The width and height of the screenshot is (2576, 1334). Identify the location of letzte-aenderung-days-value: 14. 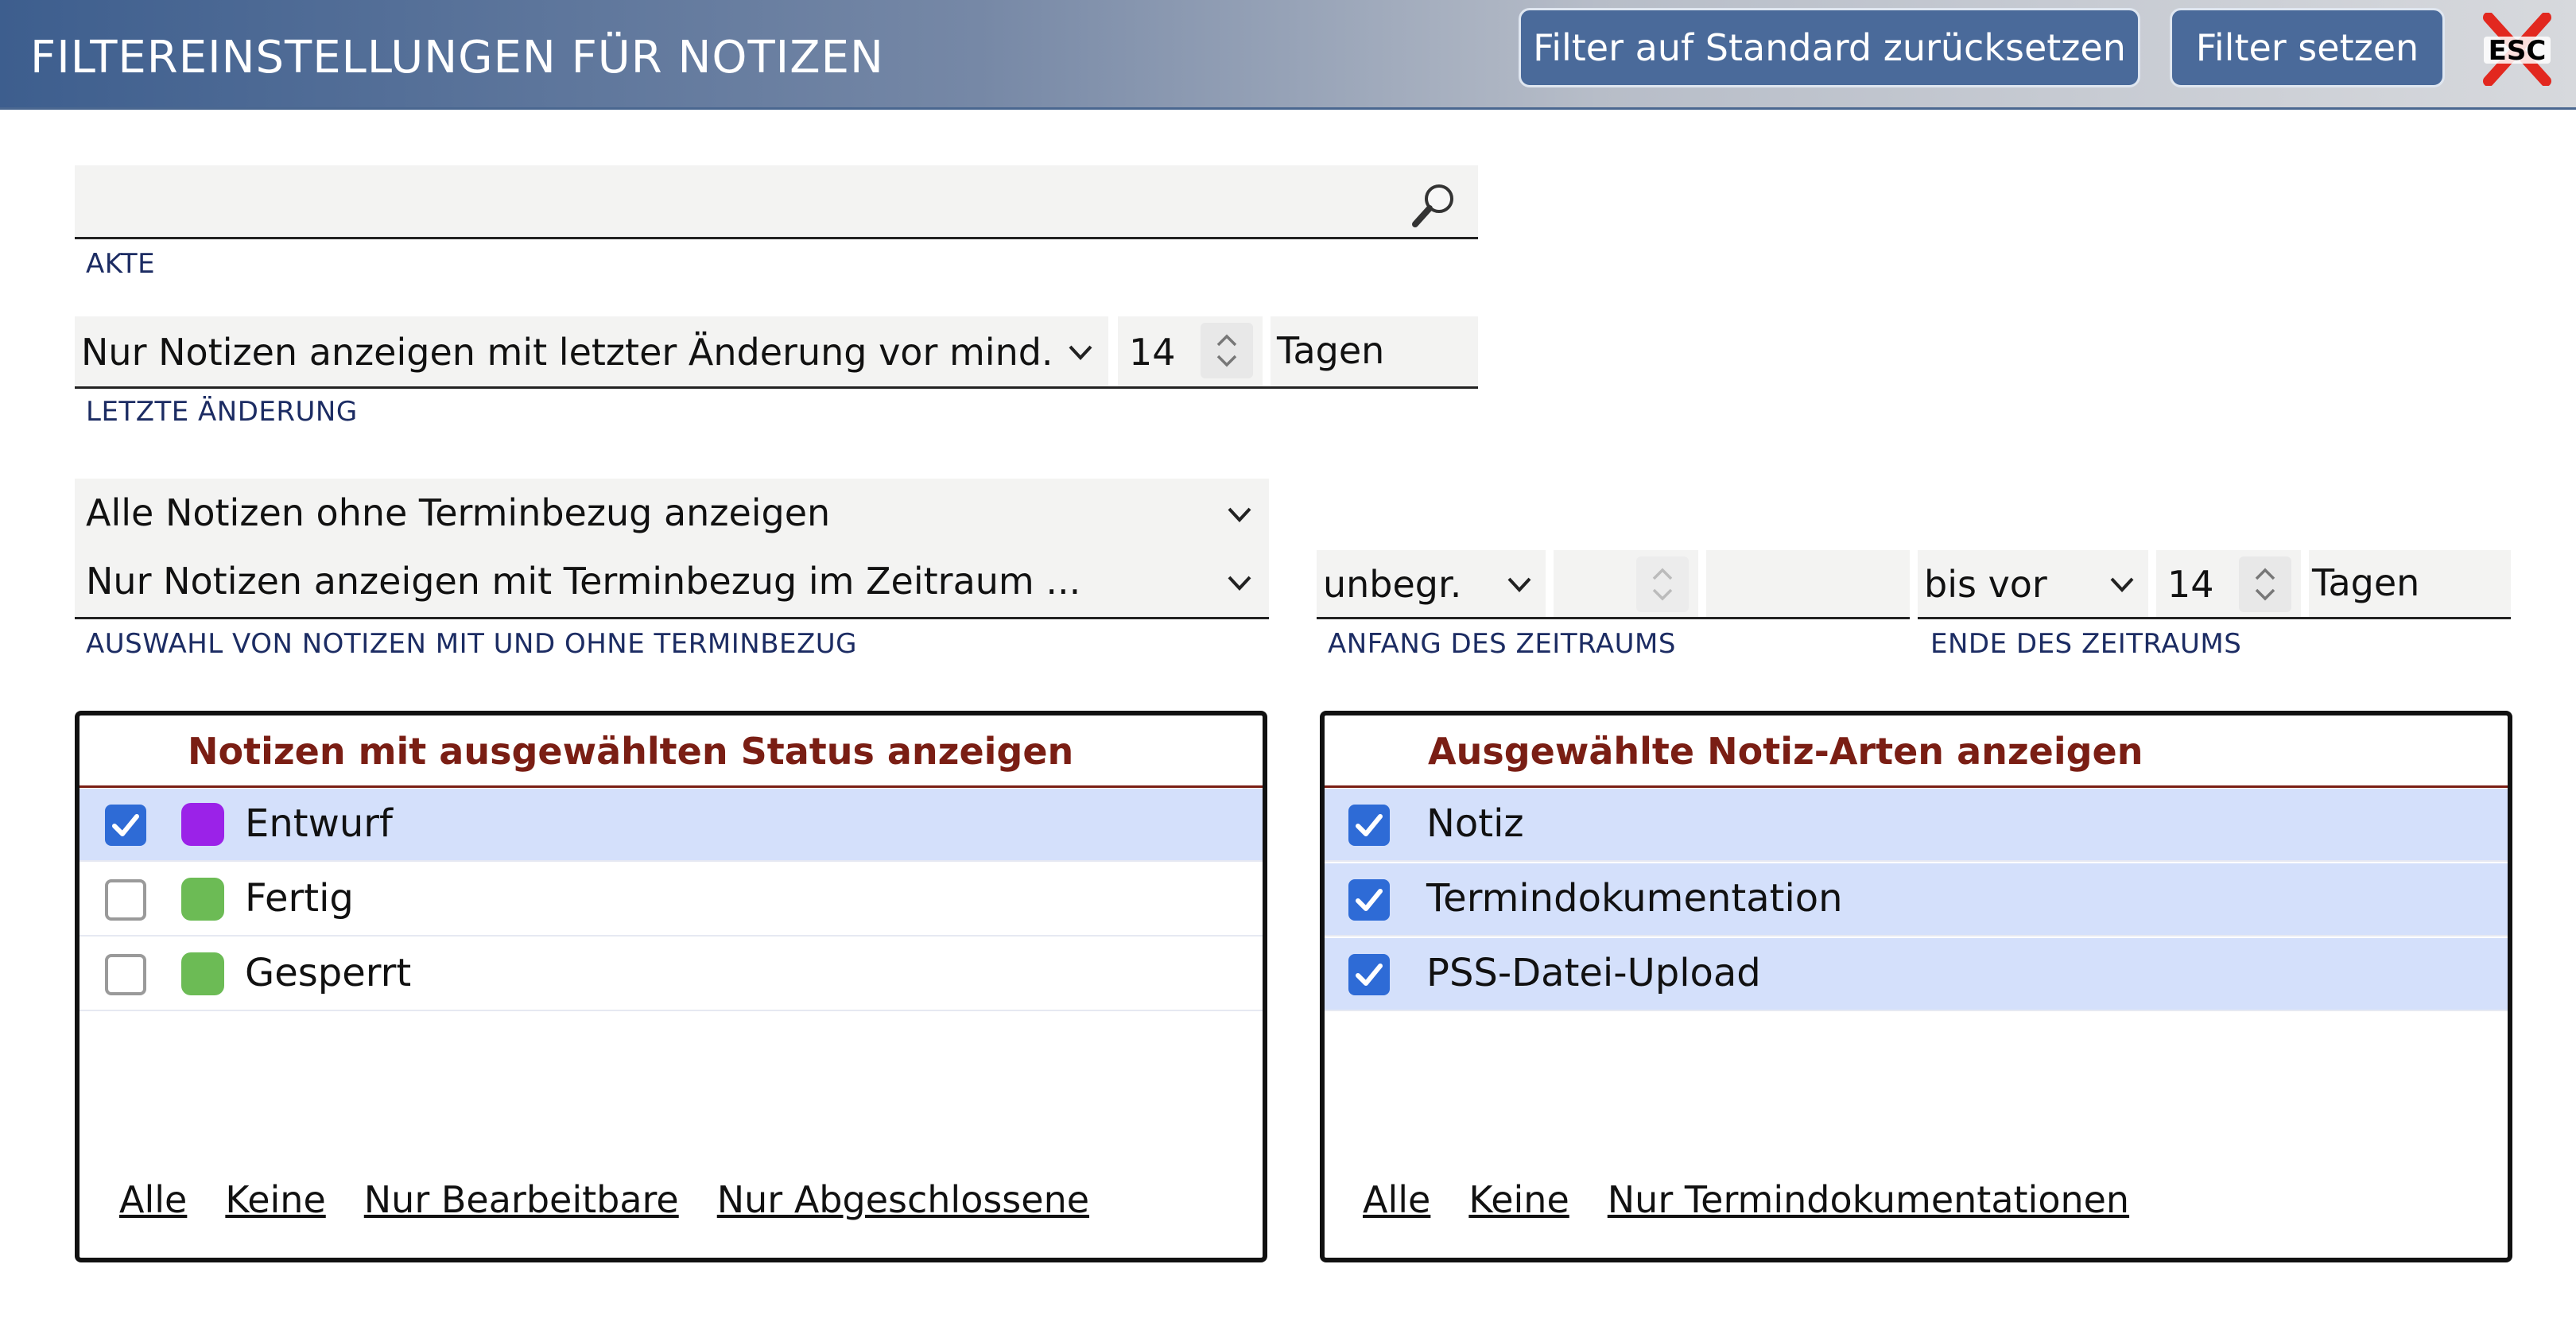
(1153, 353).